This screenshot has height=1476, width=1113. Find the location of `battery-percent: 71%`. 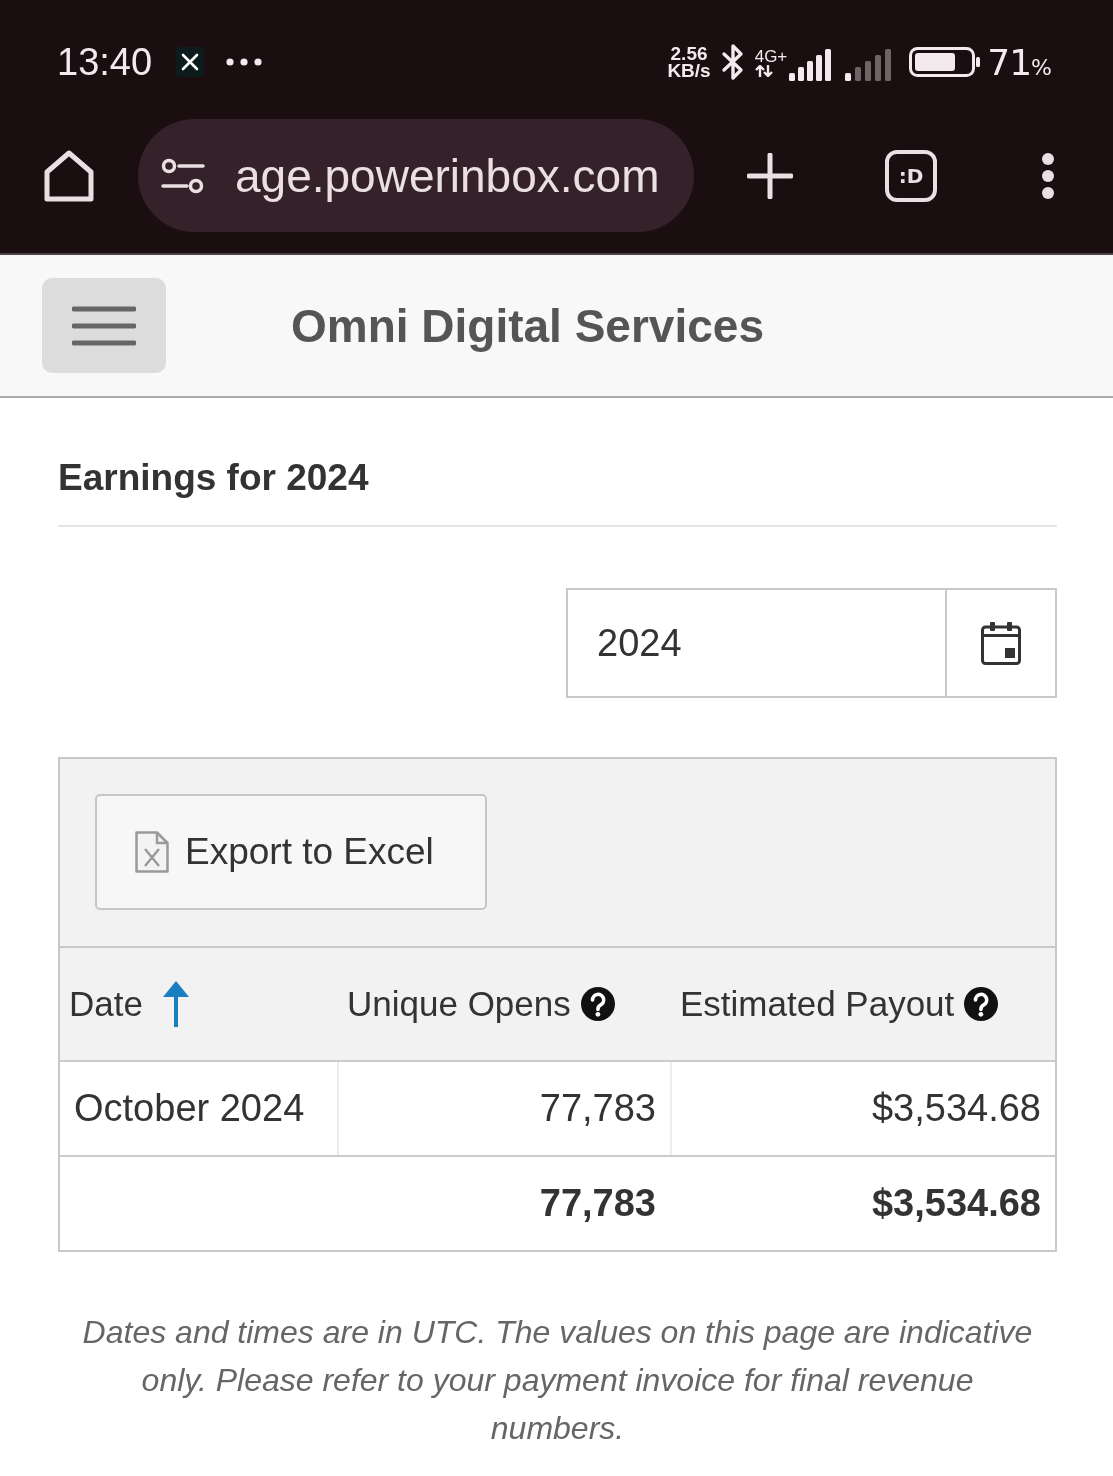

battery-percent: 71% is located at coordinates (1019, 62).